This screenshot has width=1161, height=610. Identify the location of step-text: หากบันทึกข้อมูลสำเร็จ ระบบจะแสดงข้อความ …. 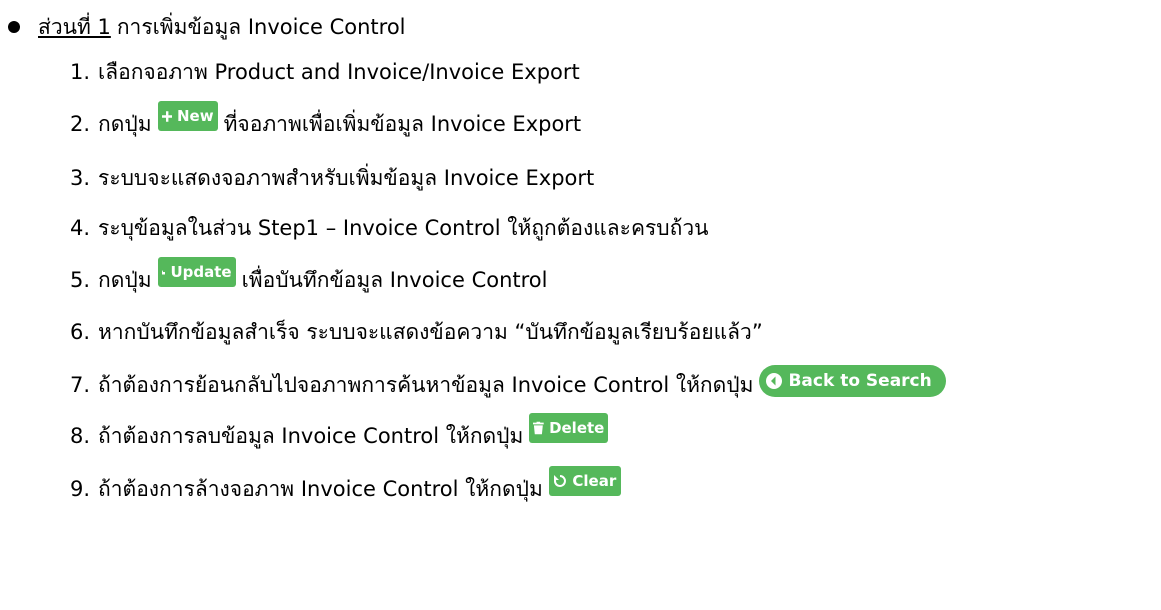
(430, 332).